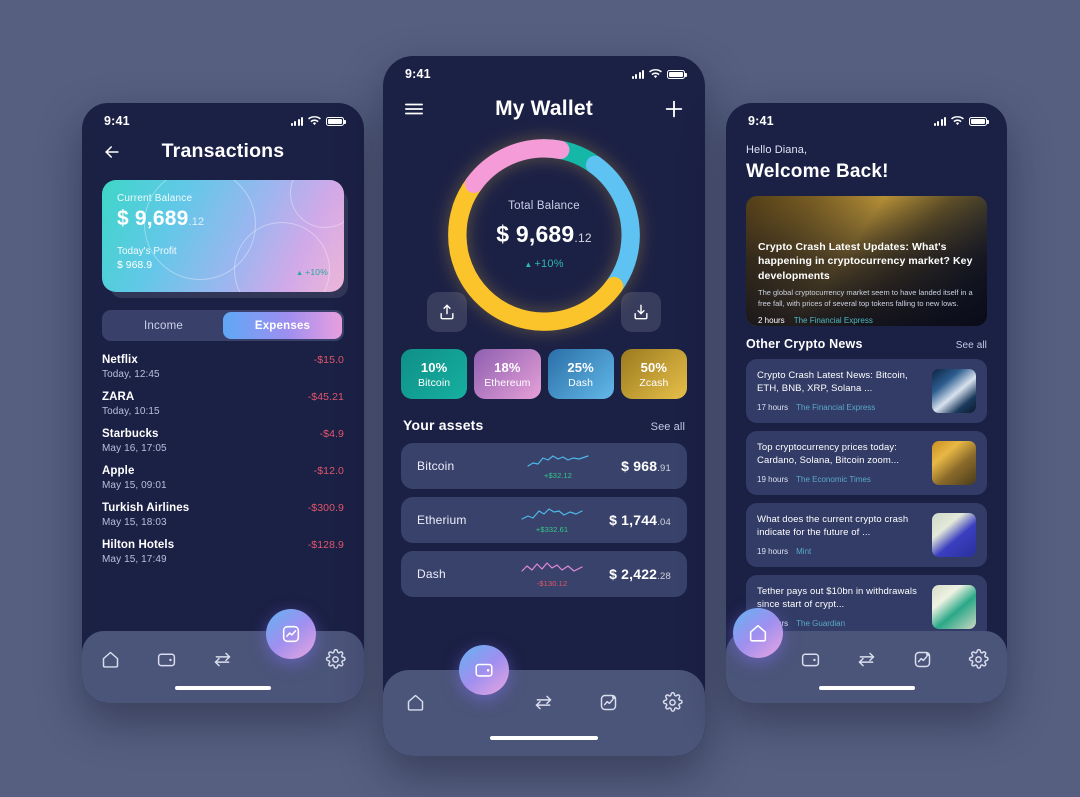 The width and height of the screenshot is (1080, 797). I want to click on toggle-expenses: Expenses, so click(282, 325).